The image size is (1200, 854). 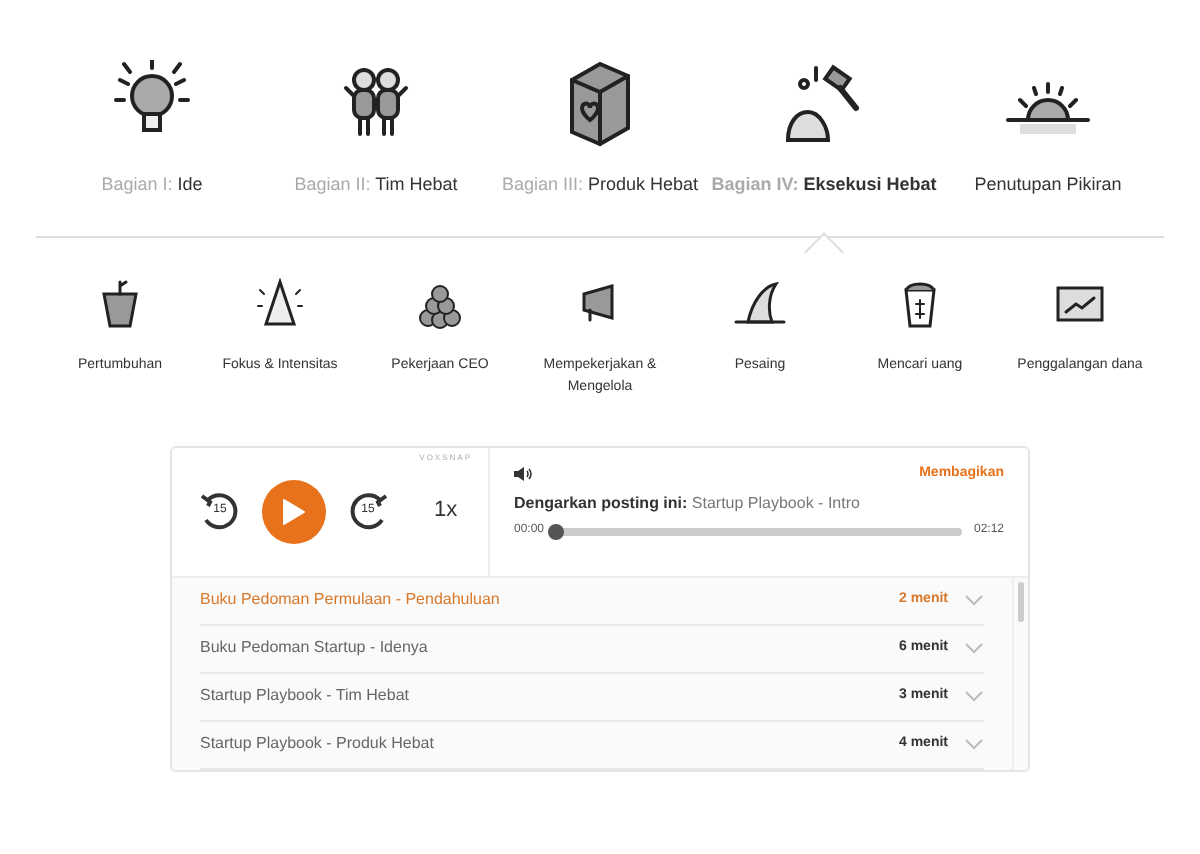 What do you see at coordinates (688, 504) in the screenshot?
I see `now-playing-text: Dengarkan posting ini: Startup Playbook - Intro` at bounding box center [688, 504].